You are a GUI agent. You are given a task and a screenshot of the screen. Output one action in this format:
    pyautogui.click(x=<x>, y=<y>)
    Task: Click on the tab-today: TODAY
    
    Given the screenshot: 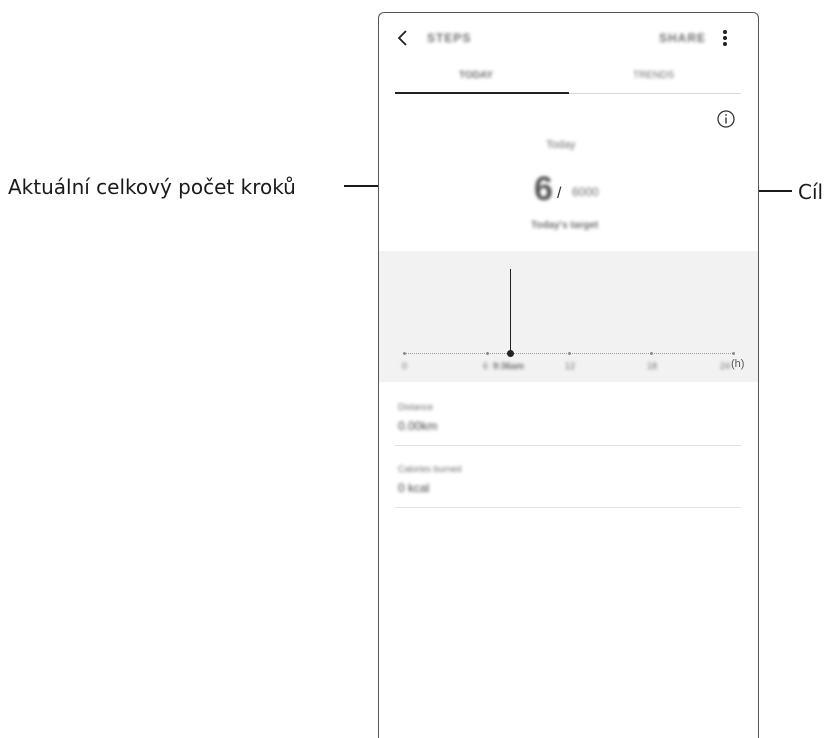 What is the action you would take?
    pyautogui.click(x=476, y=75)
    